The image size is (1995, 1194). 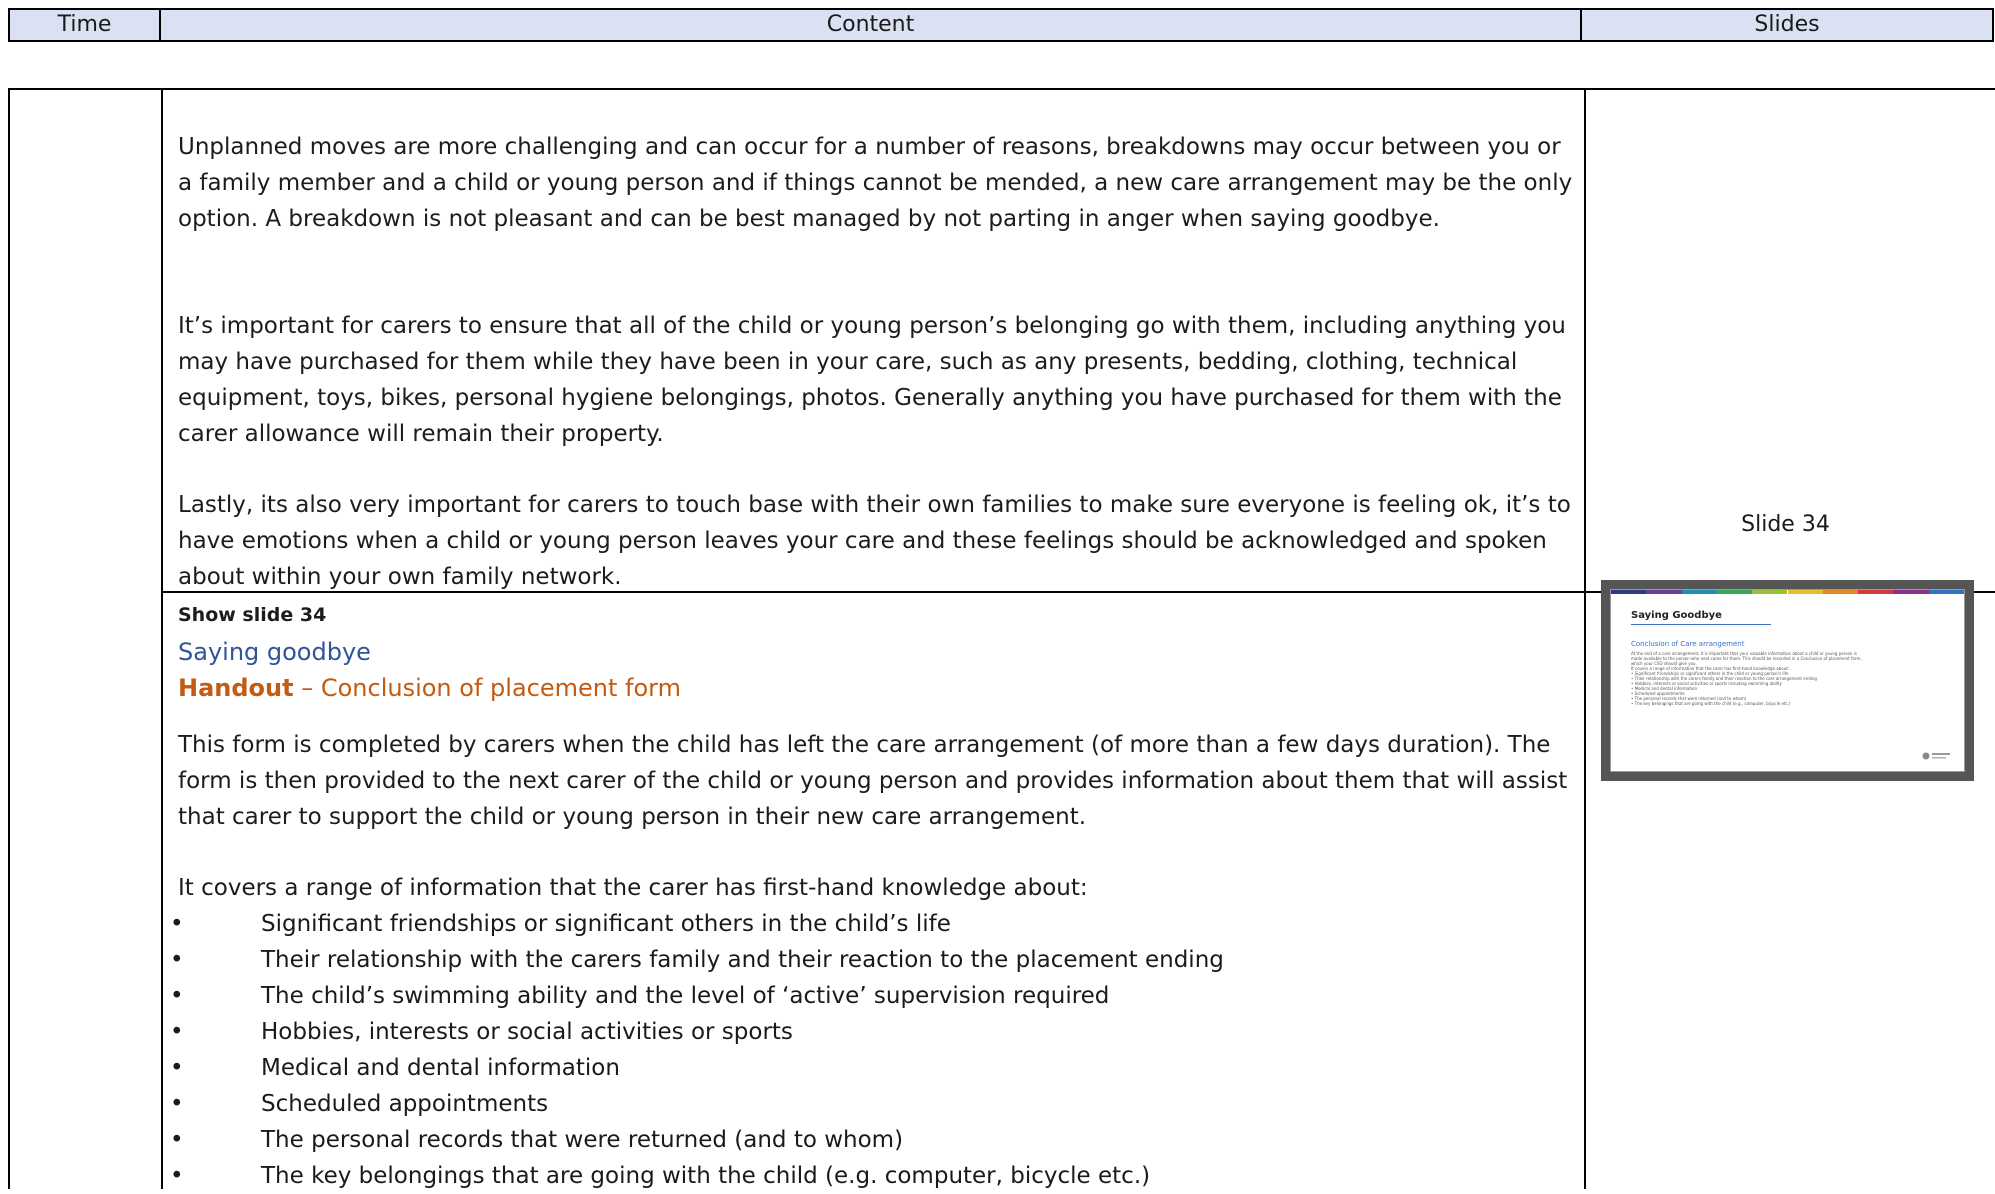 I want to click on list-item: • Scheduled appointments, so click(x=697, y=1104).